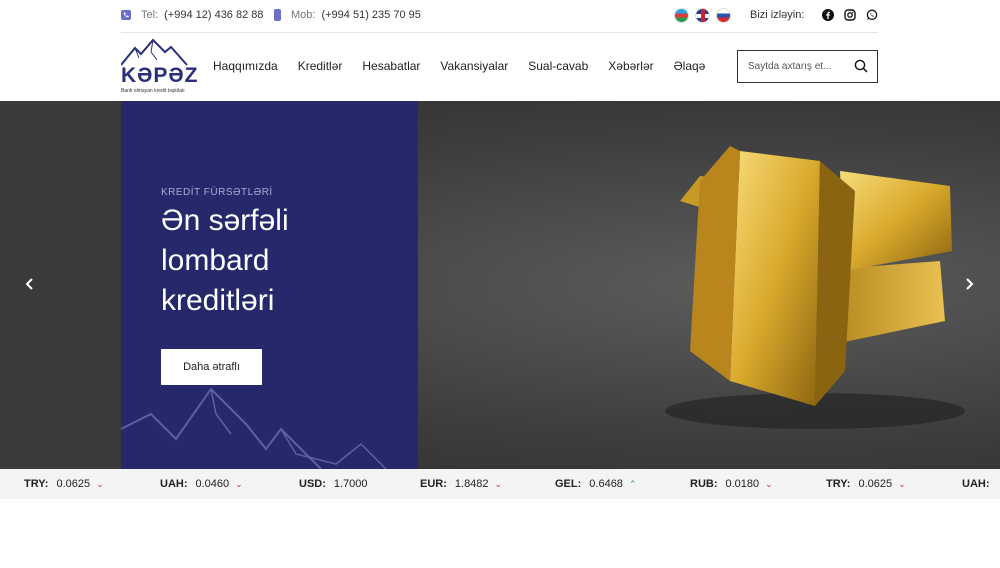 The height and width of the screenshot is (568, 1000). What do you see at coordinates (160, 75) in the screenshot?
I see `logo-wordmark: KƏPƏZ` at bounding box center [160, 75].